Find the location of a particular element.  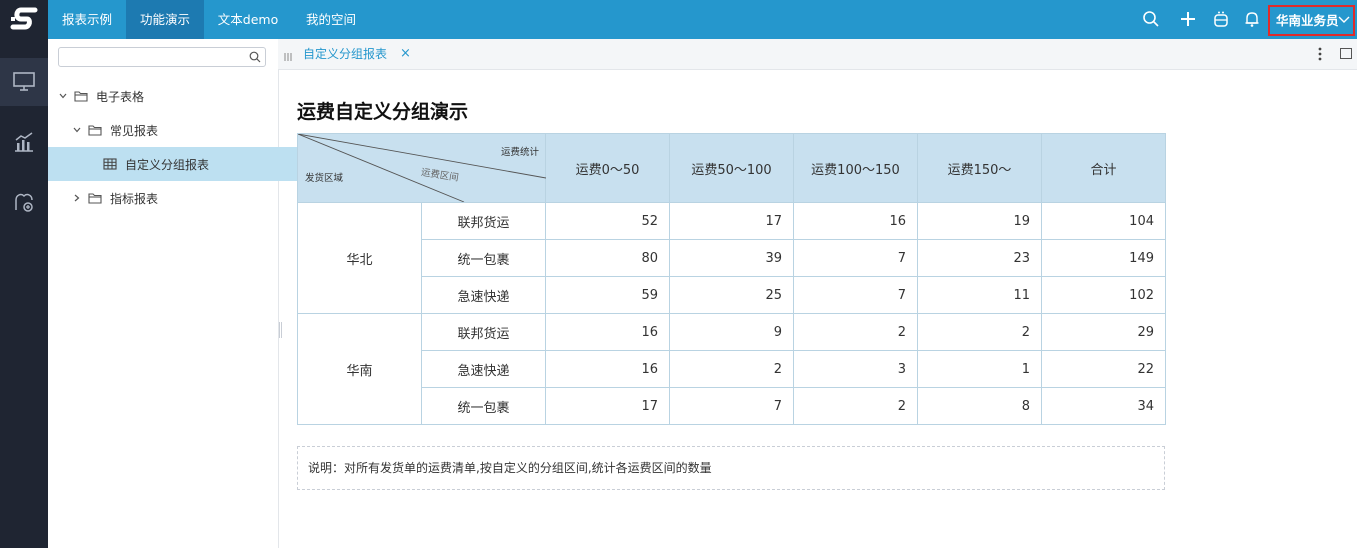

tree-node-label: 自定义分组报表 is located at coordinates (167, 164).